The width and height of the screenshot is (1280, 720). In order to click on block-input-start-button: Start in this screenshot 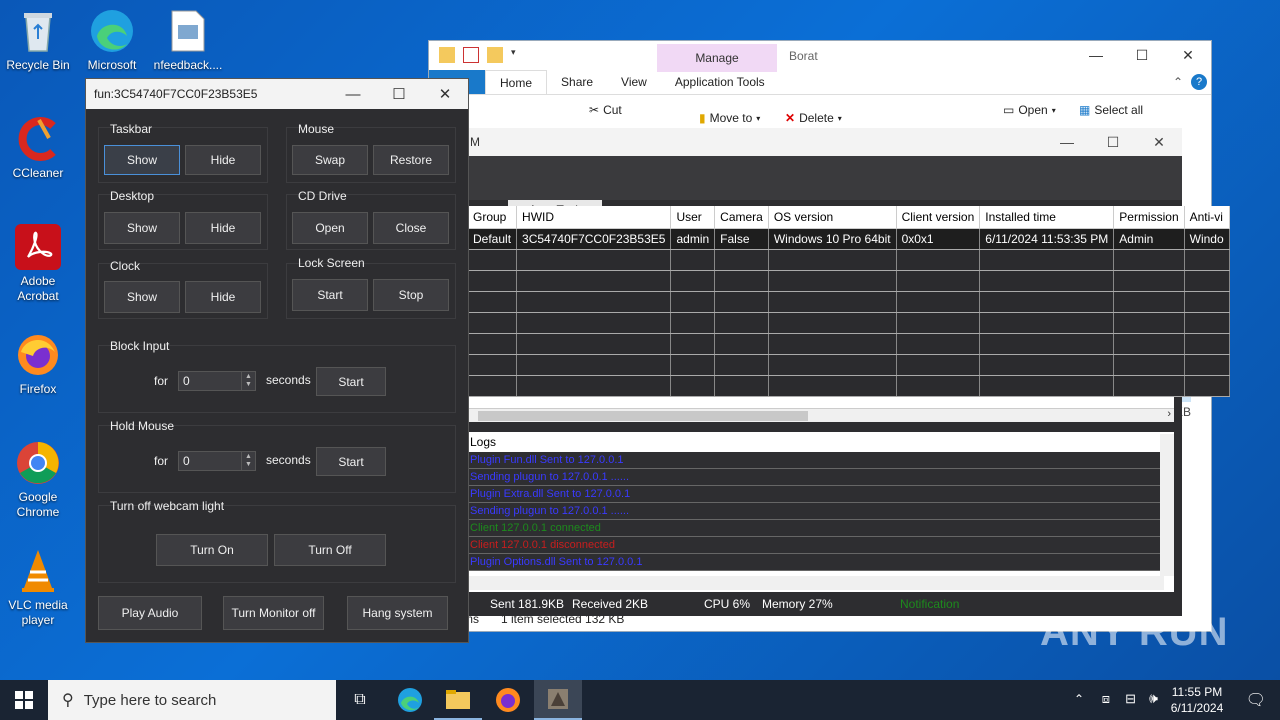, I will do `click(351, 381)`.